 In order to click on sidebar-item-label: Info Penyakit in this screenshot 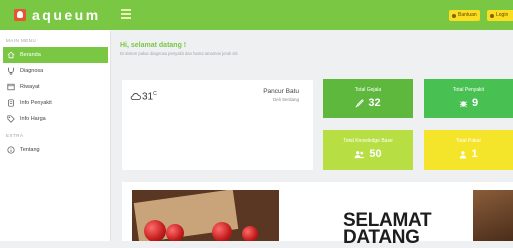, I will do `click(36, 103)`.